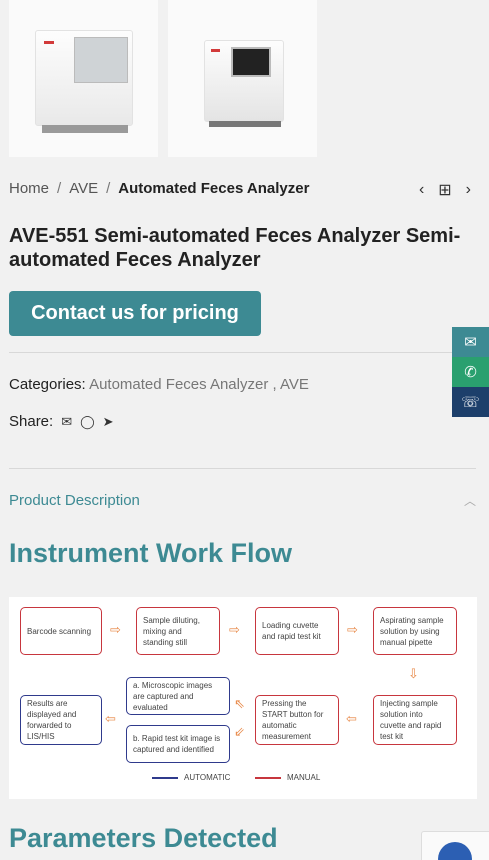  I want to click on product-description-label: Product Description, so click(74, 500).